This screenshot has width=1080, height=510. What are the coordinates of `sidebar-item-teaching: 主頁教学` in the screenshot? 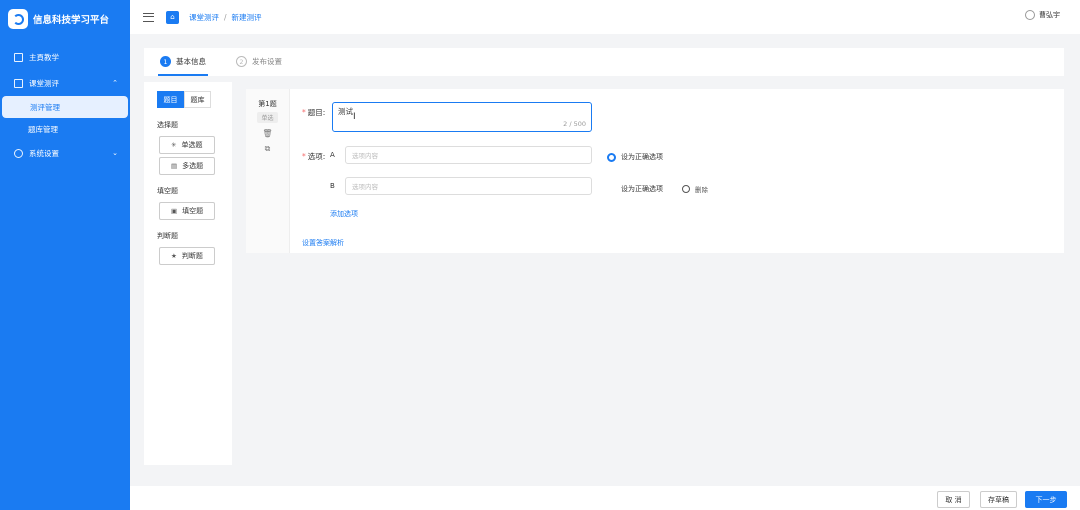 It's located at (65, 57).